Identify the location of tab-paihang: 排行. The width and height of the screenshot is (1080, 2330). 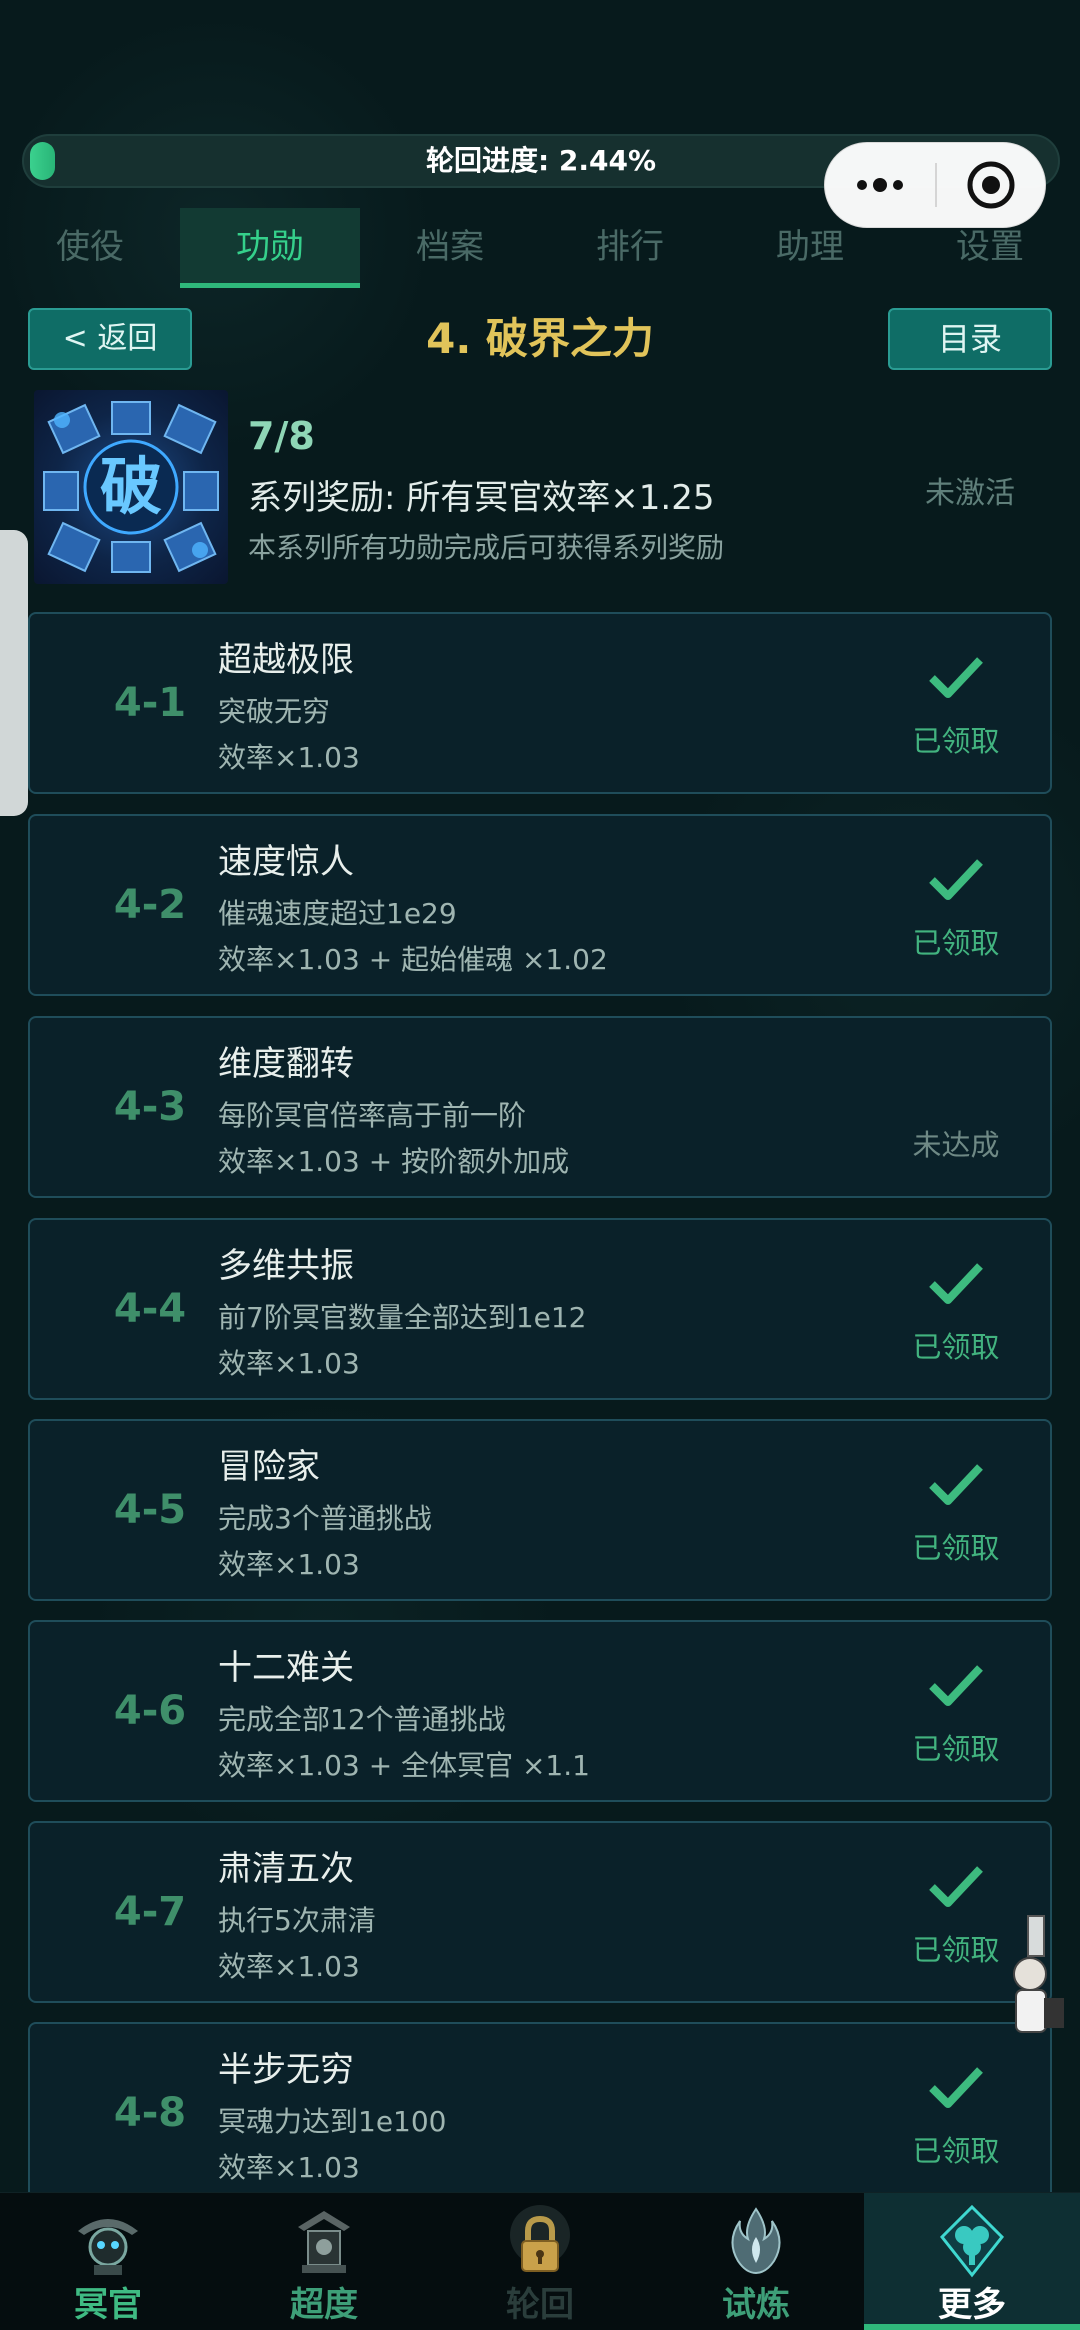
(630, 248).